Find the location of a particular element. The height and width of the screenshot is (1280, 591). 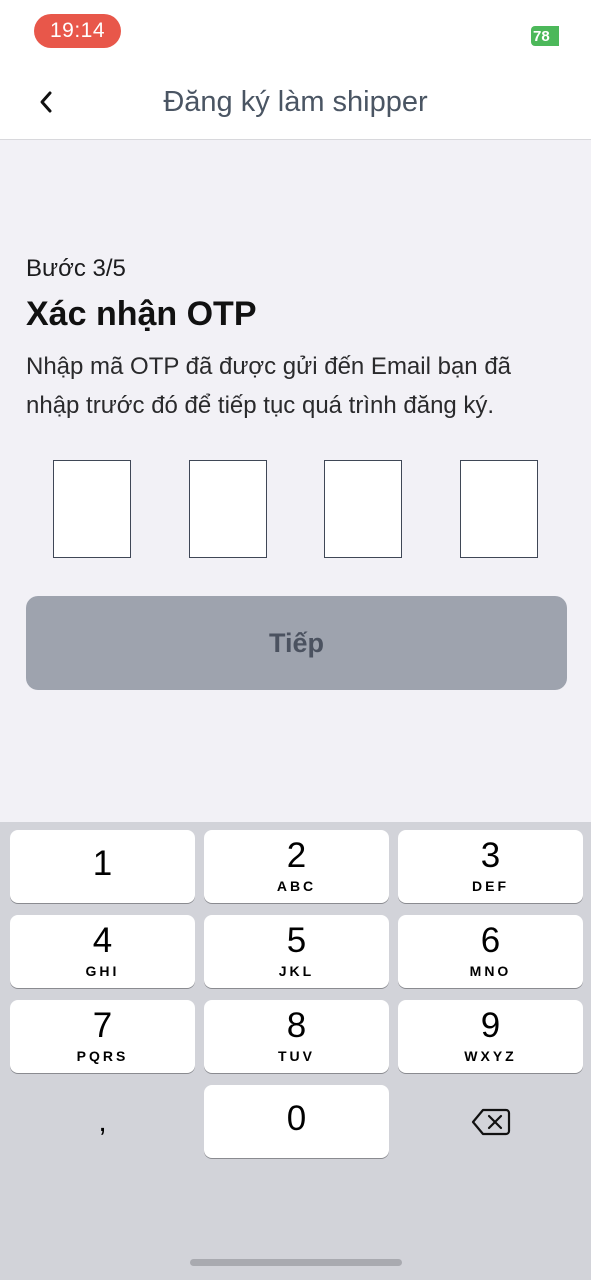

page-title: Đăng ký làm shipper is located at coordinates (295, 102).